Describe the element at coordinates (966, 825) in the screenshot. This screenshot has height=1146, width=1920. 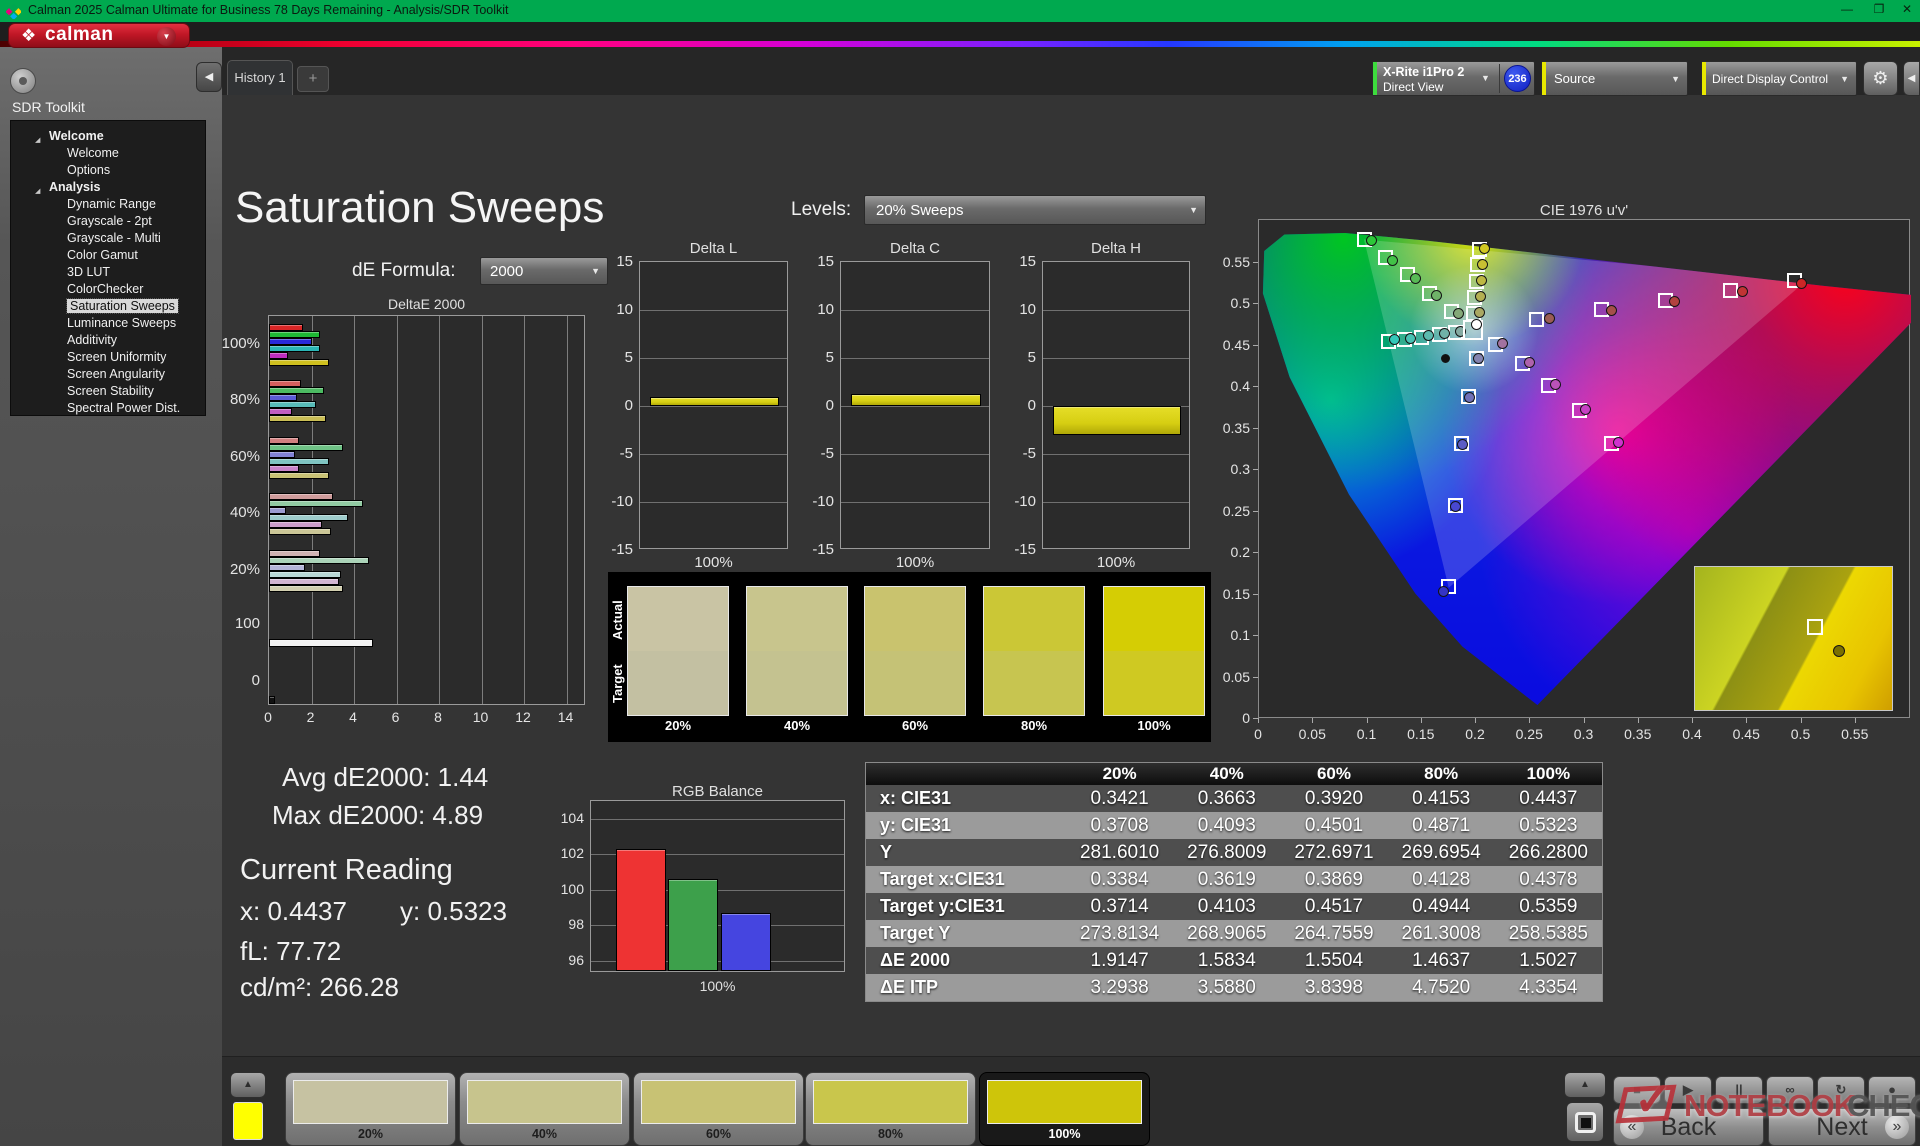
I see `table-row-label: y: CIE31` at that location.